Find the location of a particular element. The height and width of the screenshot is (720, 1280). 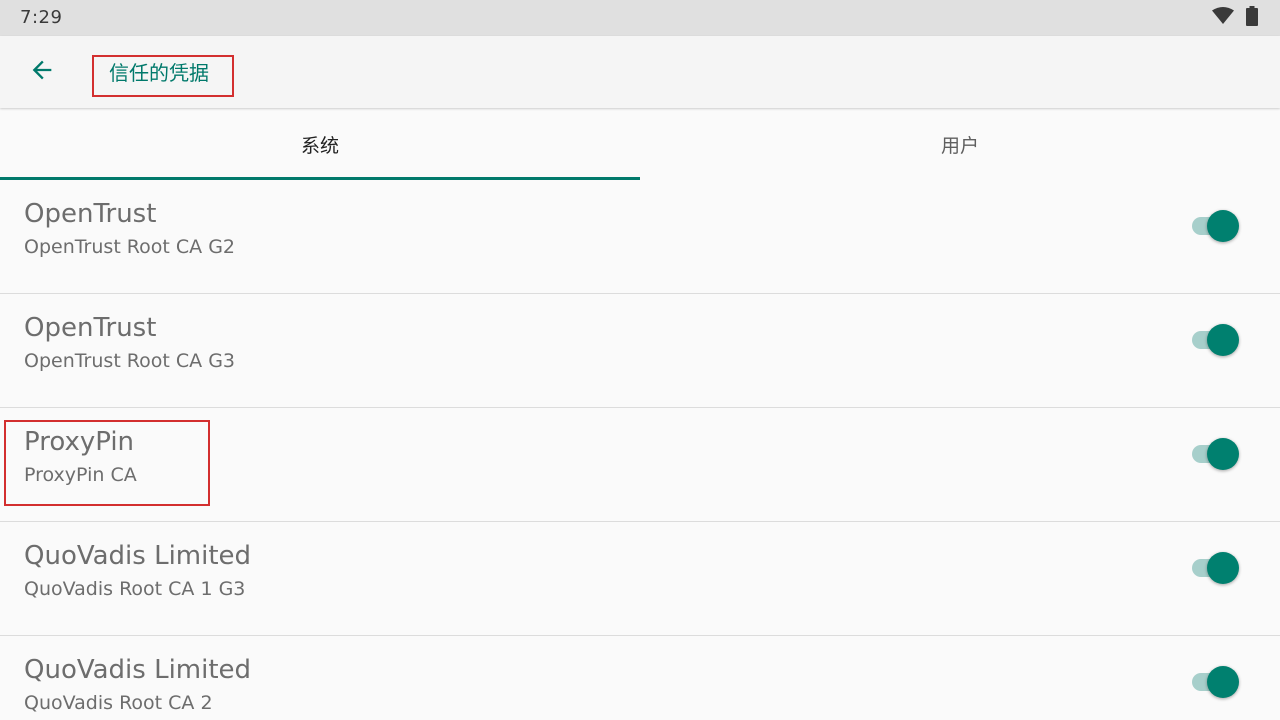

certificate-item-quovadis-2: QuoVadis Limited QuoVadis Root CA 2 is located at coordinates (640, 678).